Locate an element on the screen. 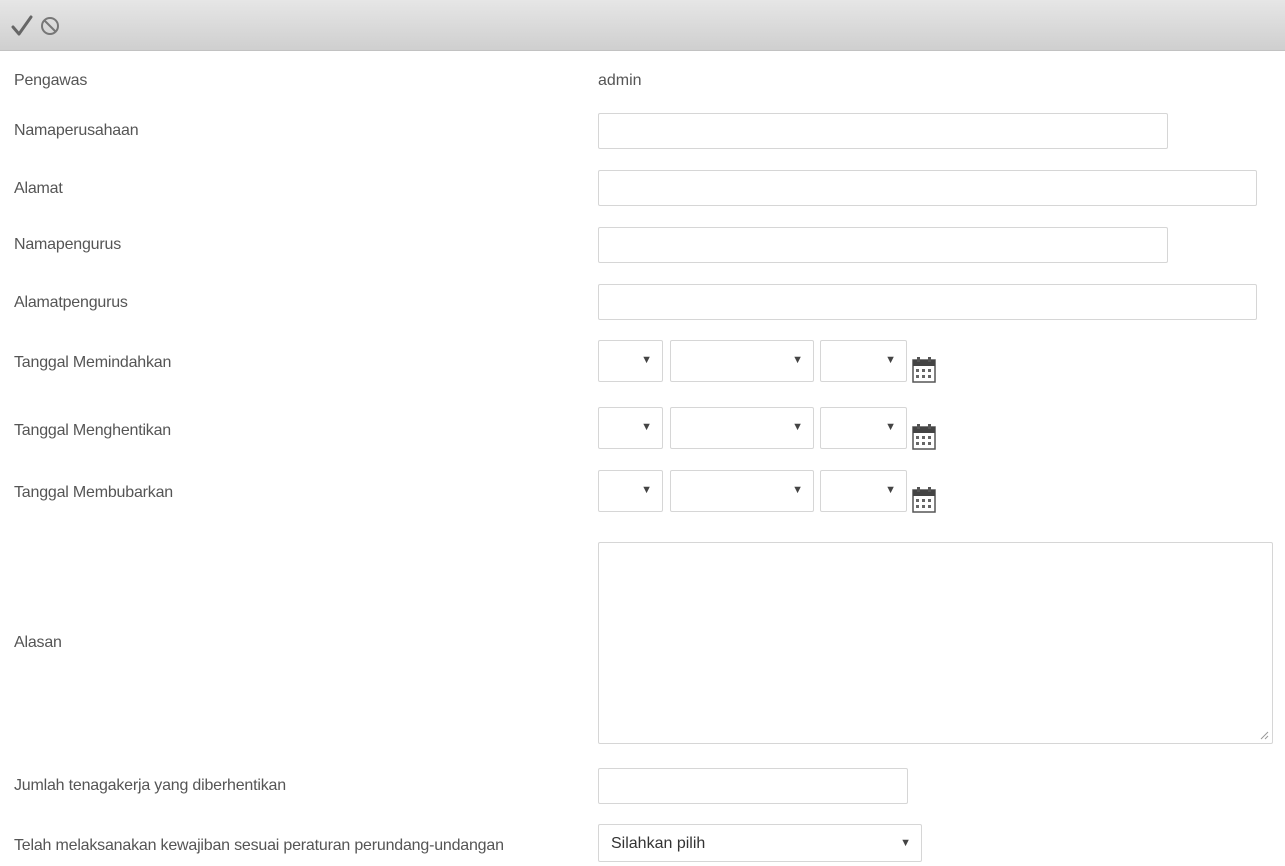 The image size is (1285, 866). pengawas-label: Pengawas is located at coordinates (51, 80).